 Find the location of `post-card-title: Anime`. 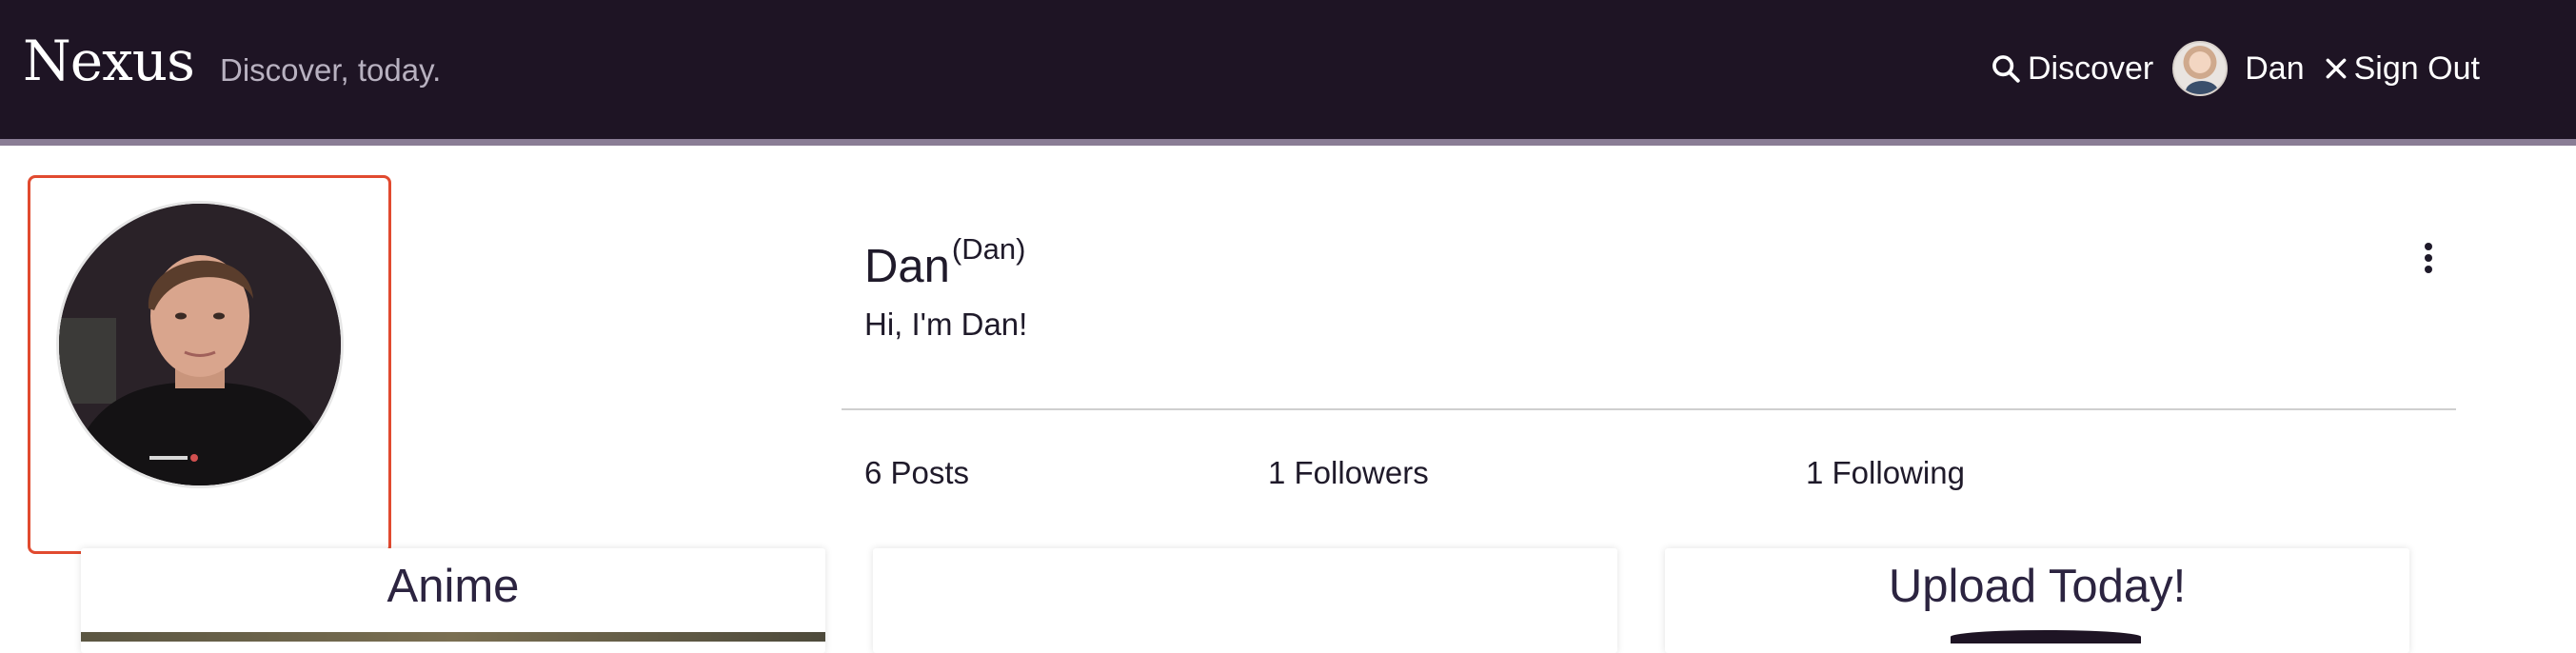

post-card-title: Anime is located at coordinates (453, 586).